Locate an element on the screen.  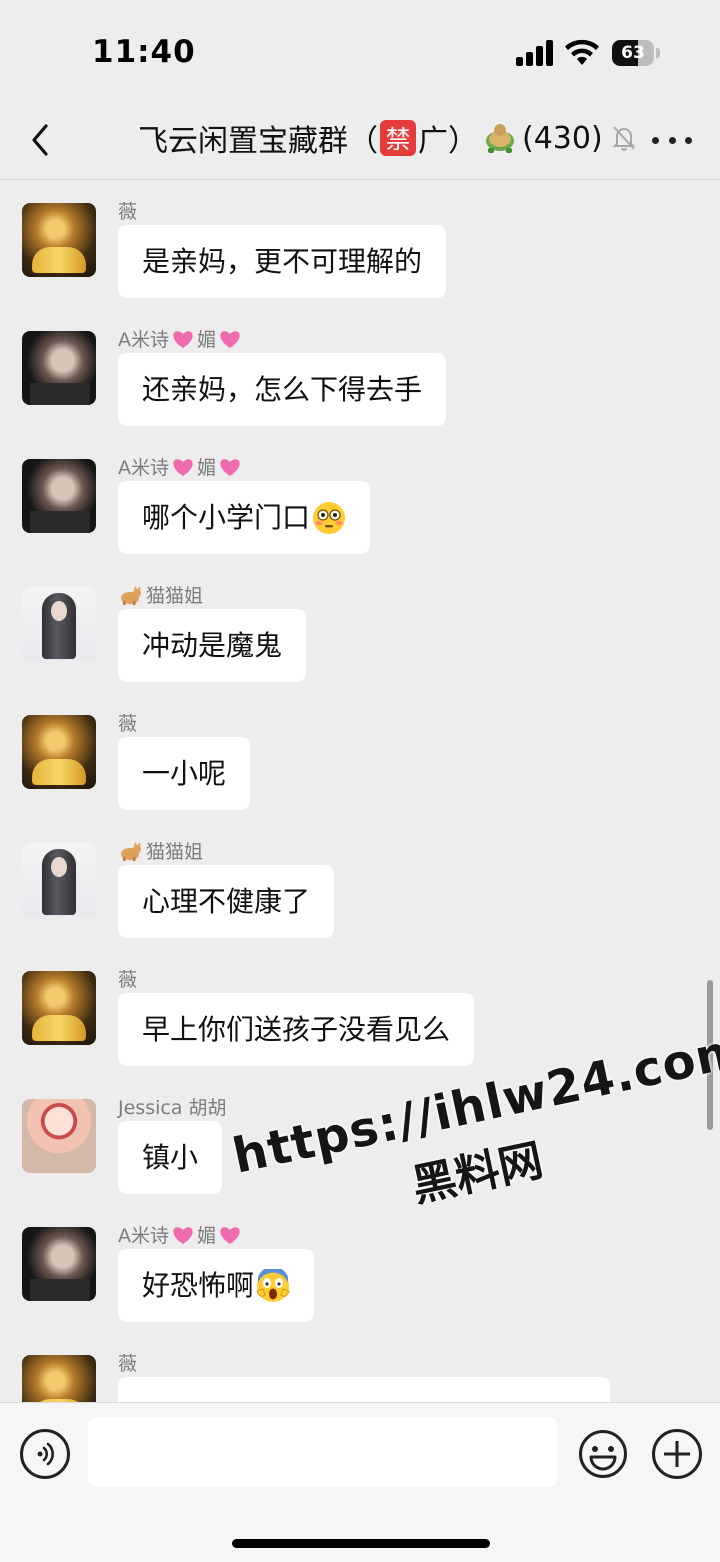
battery-indicator: 63 is located at coordinates (636, 53).